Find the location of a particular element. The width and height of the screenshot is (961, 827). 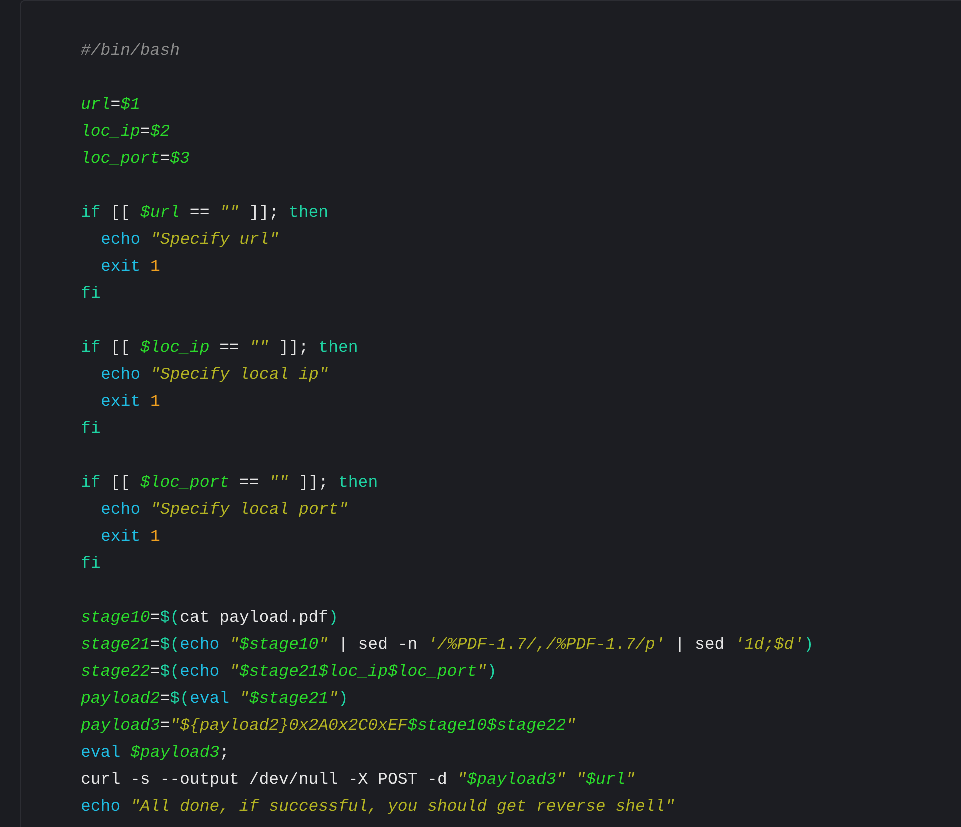

code-line: payload3="${payload2}0x2A0x2C0xEF$stage10$stage22" is located at coordinates (328, 726).